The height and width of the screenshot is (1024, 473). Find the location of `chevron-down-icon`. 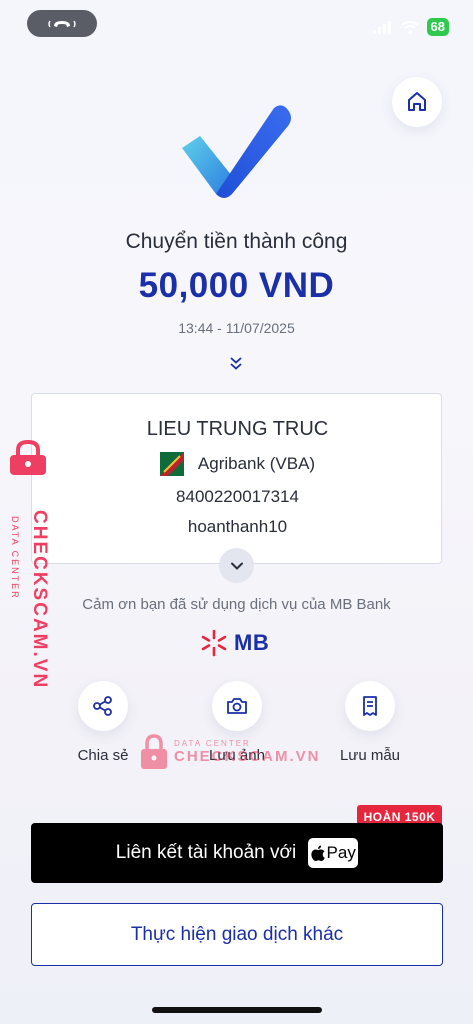

chevron-down-icon is located at coordinates (236, 566).